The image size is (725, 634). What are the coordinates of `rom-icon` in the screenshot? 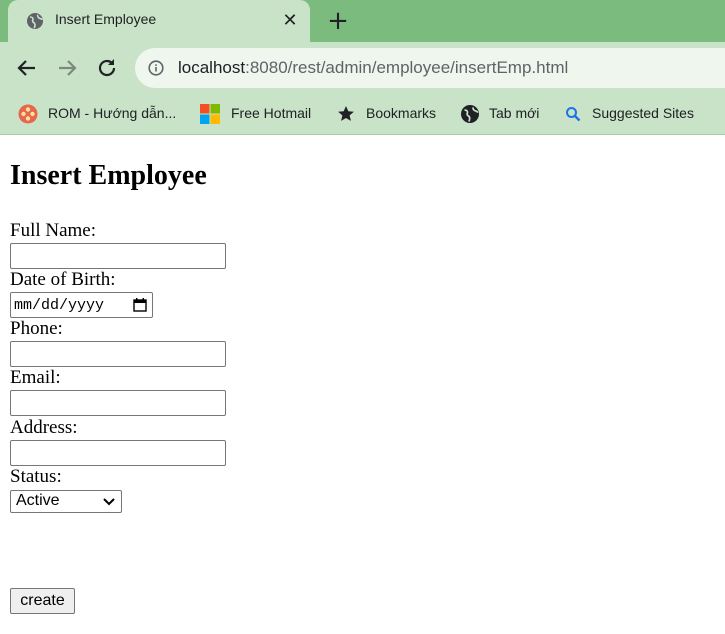 It's located at (28, 114).